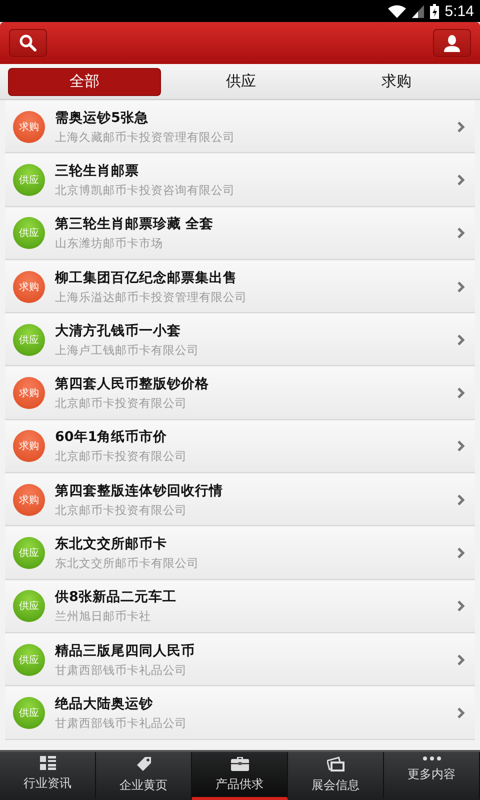  I want to click on list-item: 供应 绝品大陆奥运钞 甘肃西部钱币卡礼品公司, so click(240, 713).